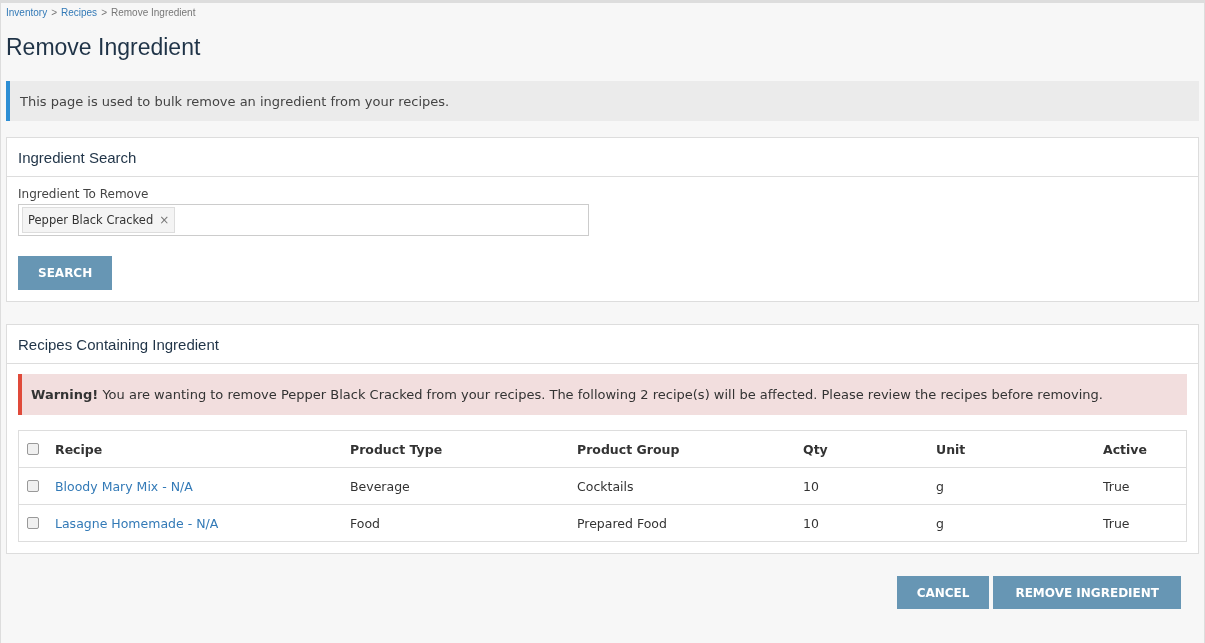  What do you see at coordinates (27, 12) in the screenshot?
I see `breadcrumb-link: Inventory` at bounding box center [27, 12].